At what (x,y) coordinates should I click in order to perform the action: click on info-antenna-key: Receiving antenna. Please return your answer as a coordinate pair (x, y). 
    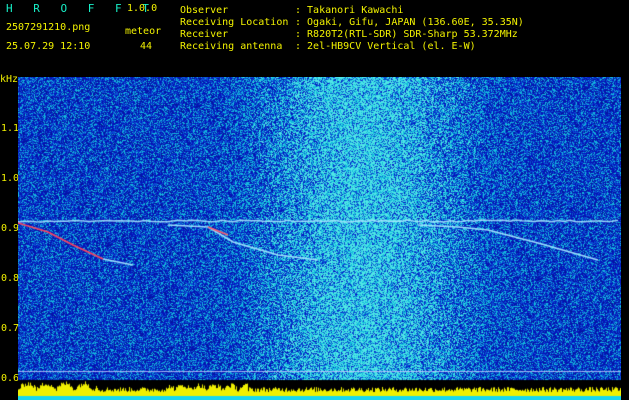
    Looking at the image, I should click on (231, 46).